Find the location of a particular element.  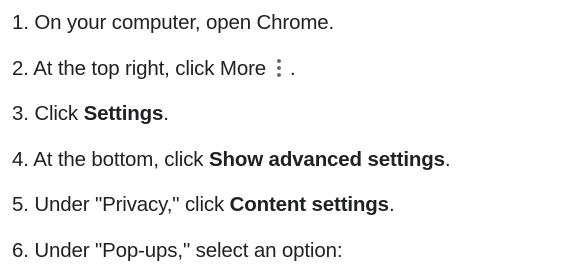

step-text: Under "Privacy," click is located at coordinates (129, 204).